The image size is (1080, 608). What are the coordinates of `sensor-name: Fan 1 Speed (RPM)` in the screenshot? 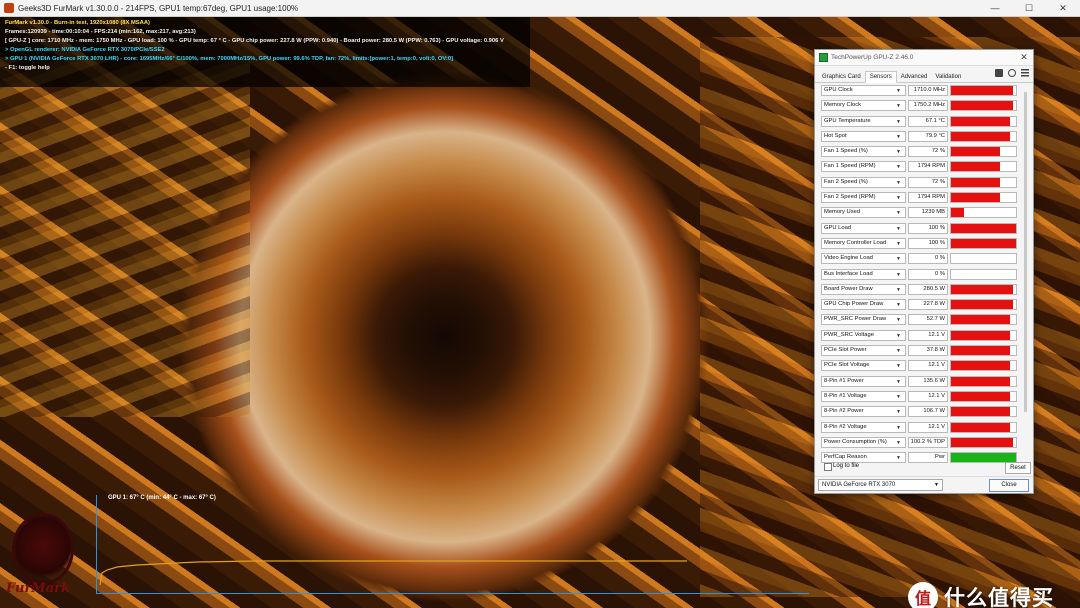 It's located at (863, 167).